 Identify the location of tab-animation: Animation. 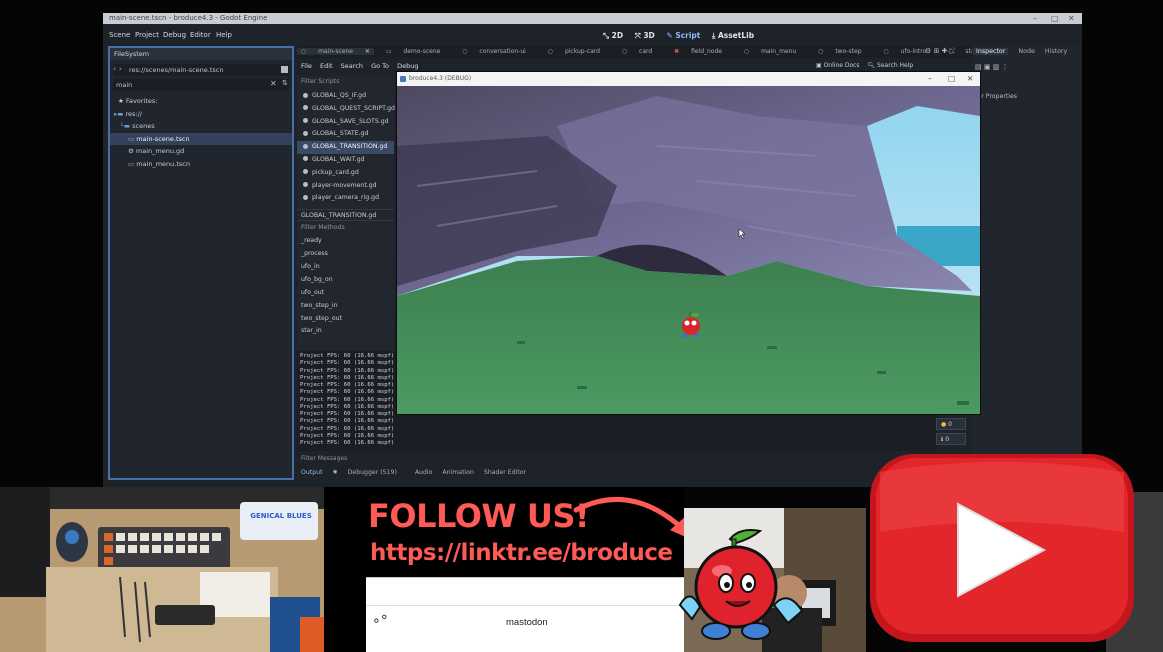
(458, 472).